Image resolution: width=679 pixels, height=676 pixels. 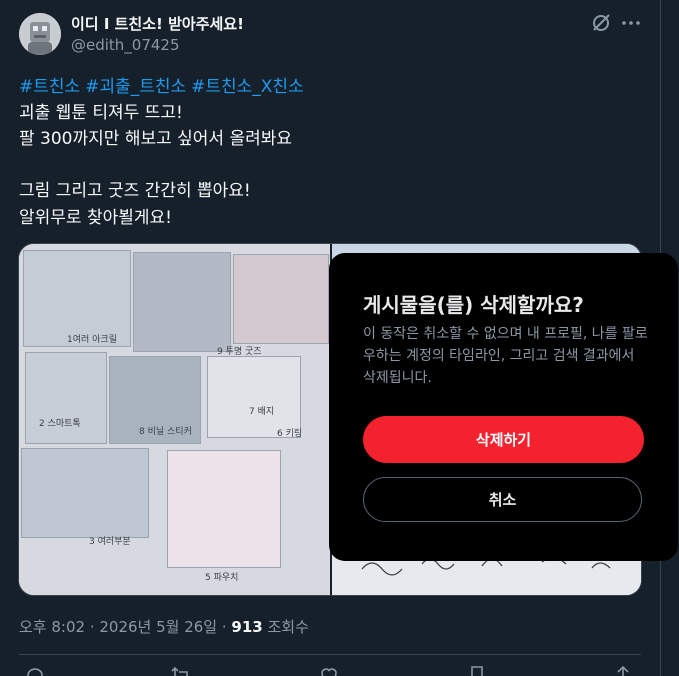 I want to click on media-note: 9 투명 굿즈, so click(x=239, y=352).